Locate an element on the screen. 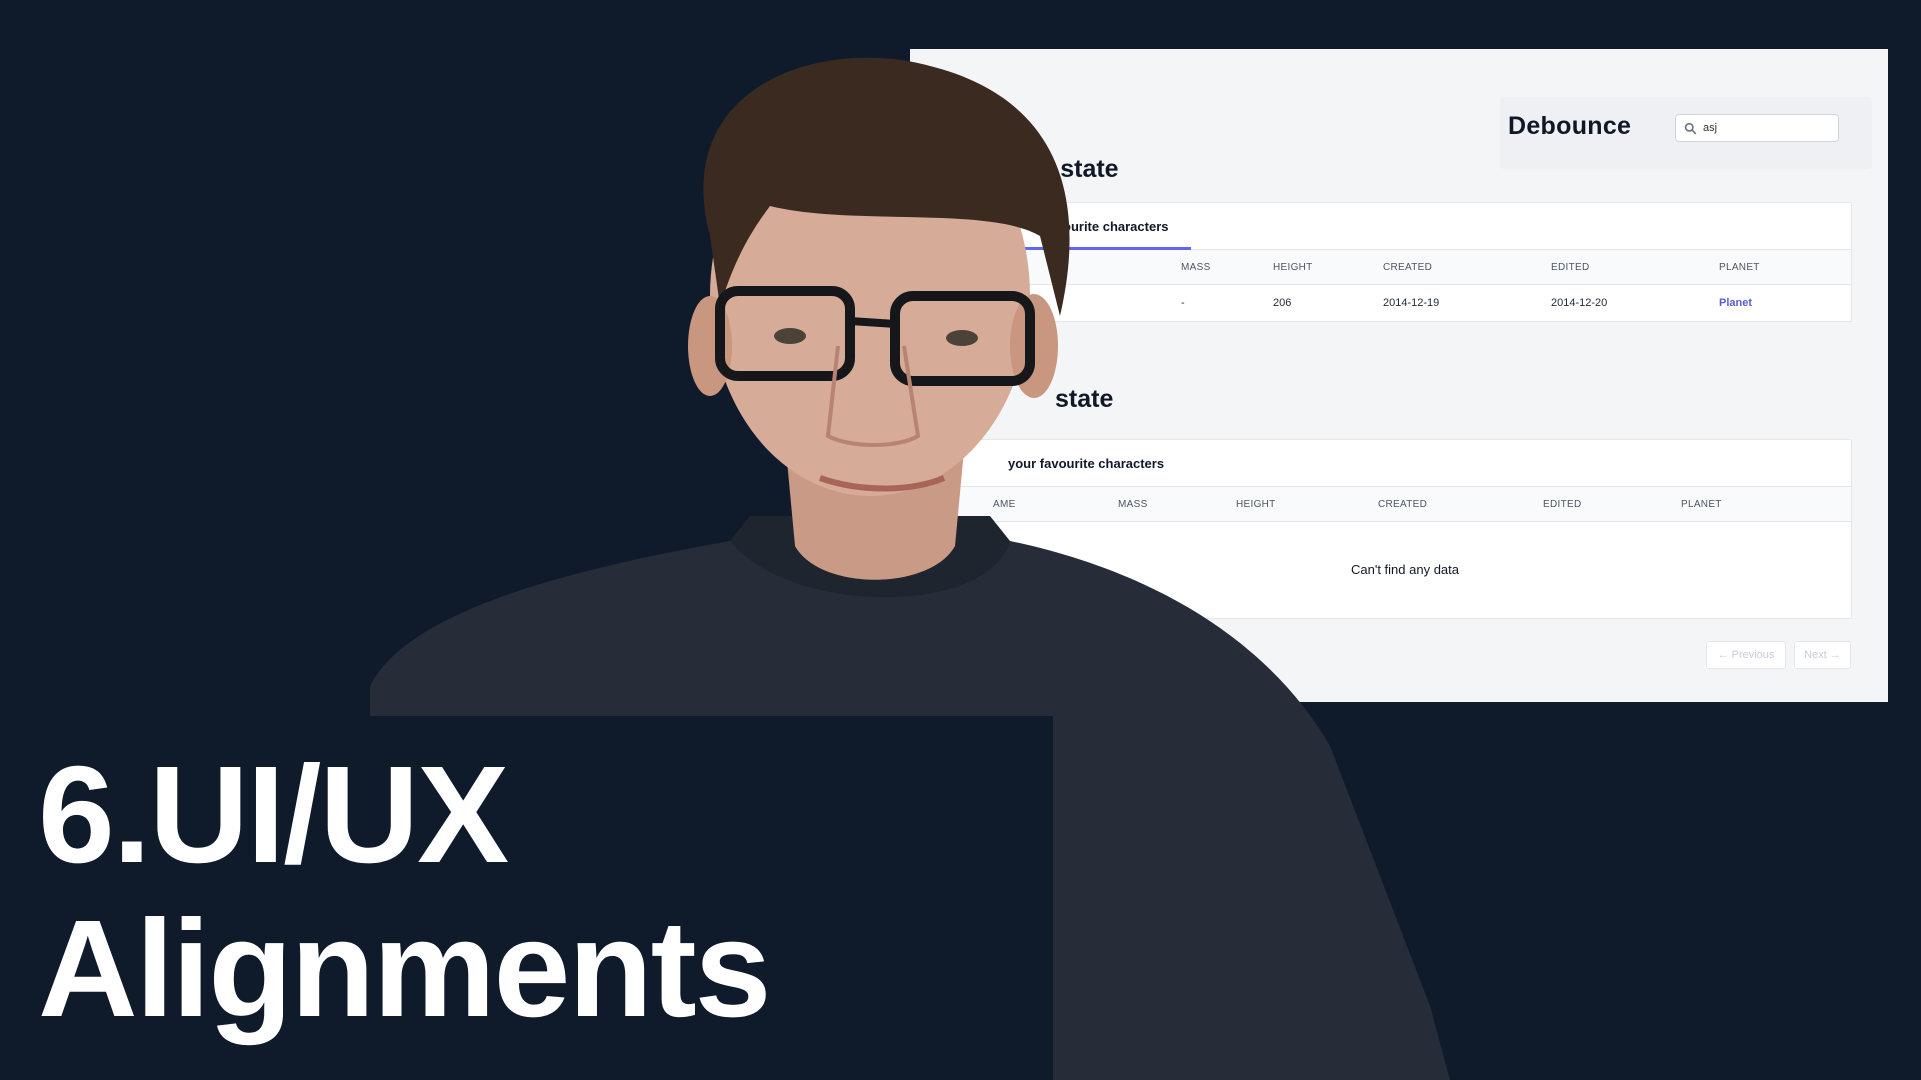 This screenshot has width=1921, height=1080. title-line-2: Alignments is located at coordinates (404, 969).